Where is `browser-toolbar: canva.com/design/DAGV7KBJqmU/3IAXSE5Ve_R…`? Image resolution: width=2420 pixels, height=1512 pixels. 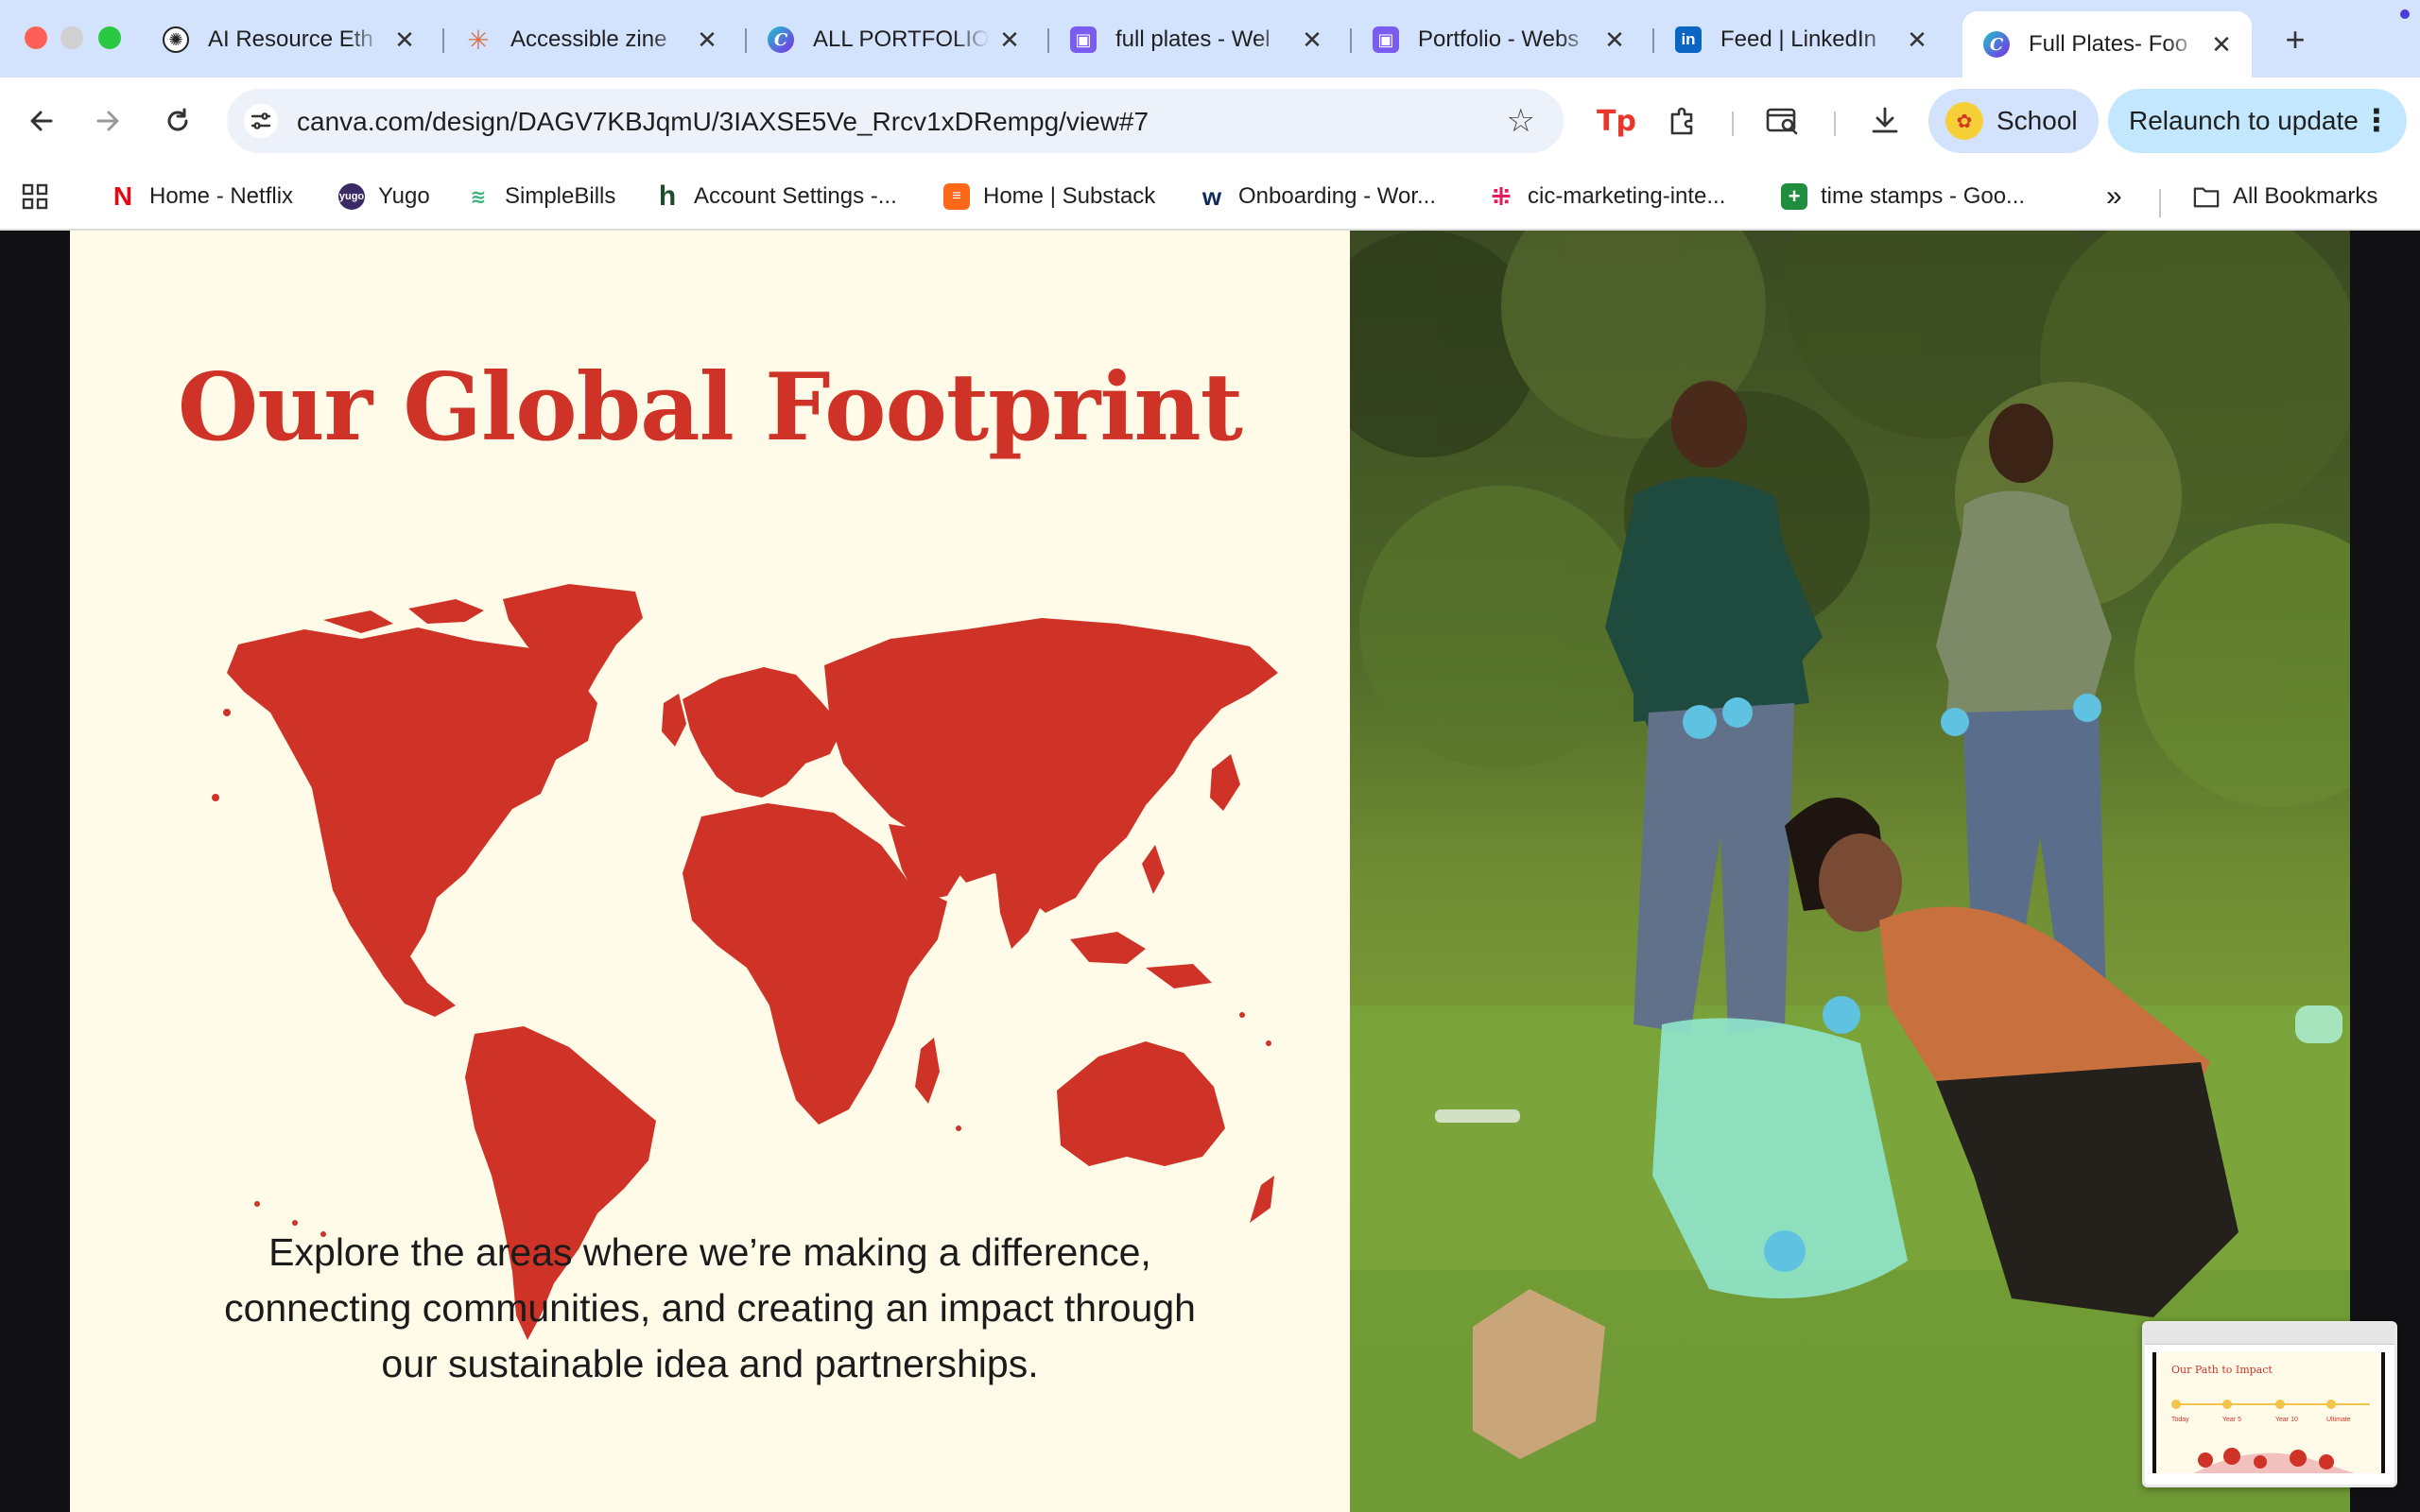 browser-toolbar: canva.com/design/DAGV7KBJqmU/3IAXSE5Ve_R… is located at coordinates (1210, 120).